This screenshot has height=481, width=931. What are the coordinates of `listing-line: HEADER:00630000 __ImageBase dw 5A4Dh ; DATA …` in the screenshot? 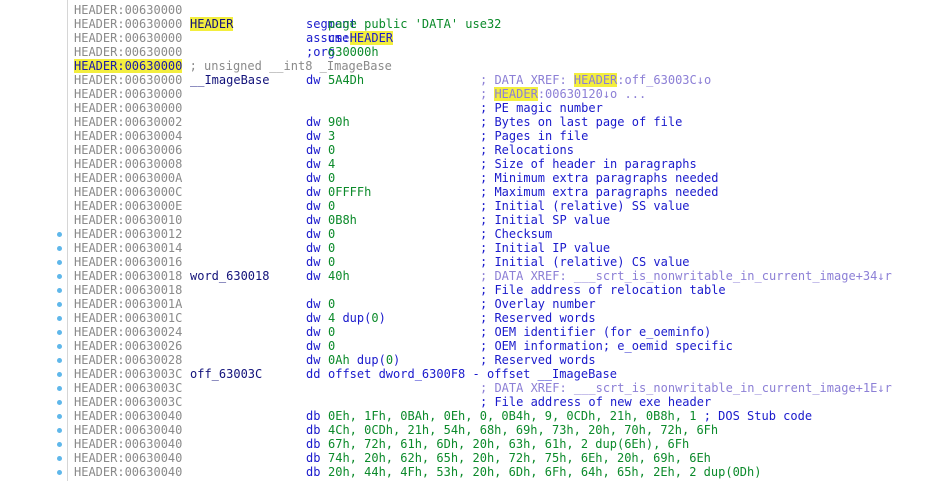 It's located at (502, 80).